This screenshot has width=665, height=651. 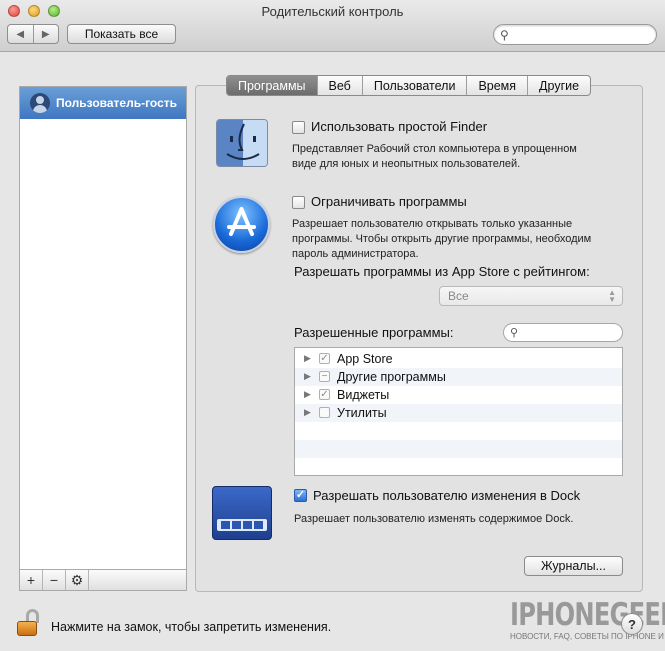 What do you see at coordinates (363, 395) in the screenshot?
I see `list-item-label: Виджеты` at bounding box center [363, 395].